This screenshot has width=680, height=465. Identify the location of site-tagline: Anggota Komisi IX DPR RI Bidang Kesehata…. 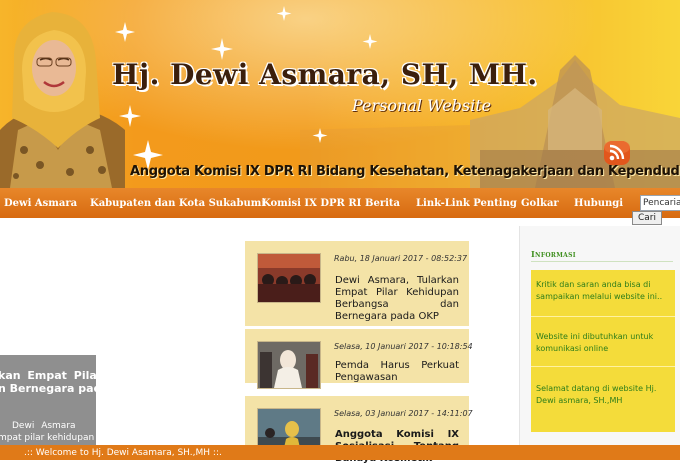
(405, 171).